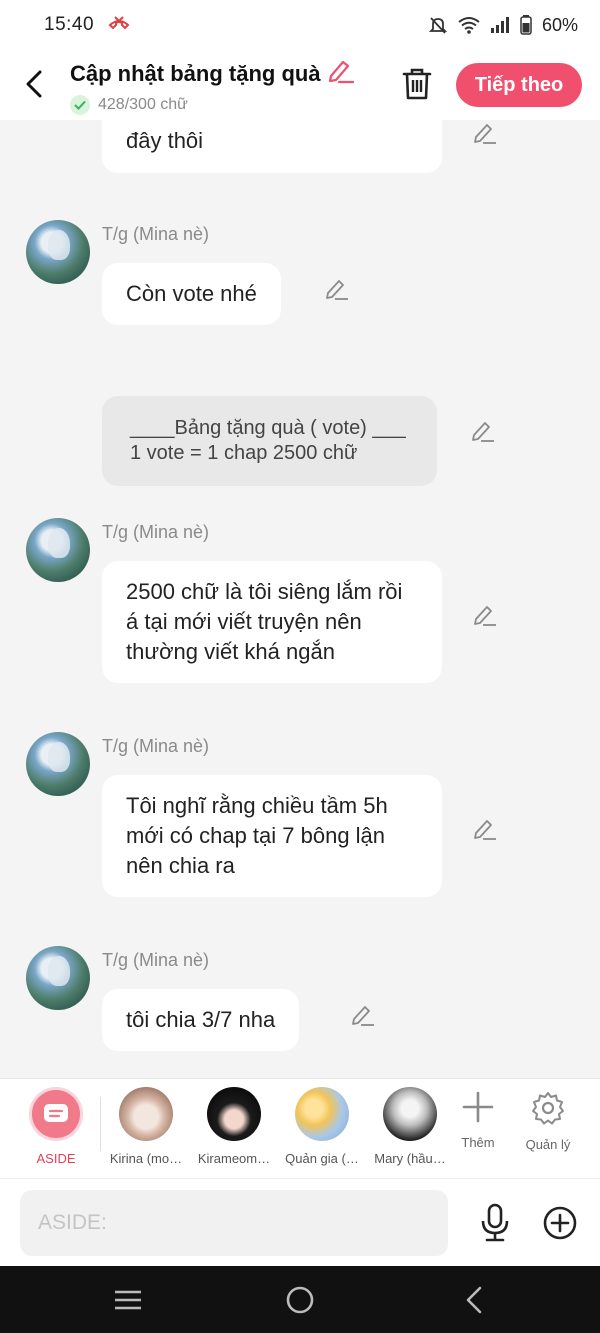 The height and width of the screenshot is (1333, 600). I want to click on attach-button, so click(560, 1223).